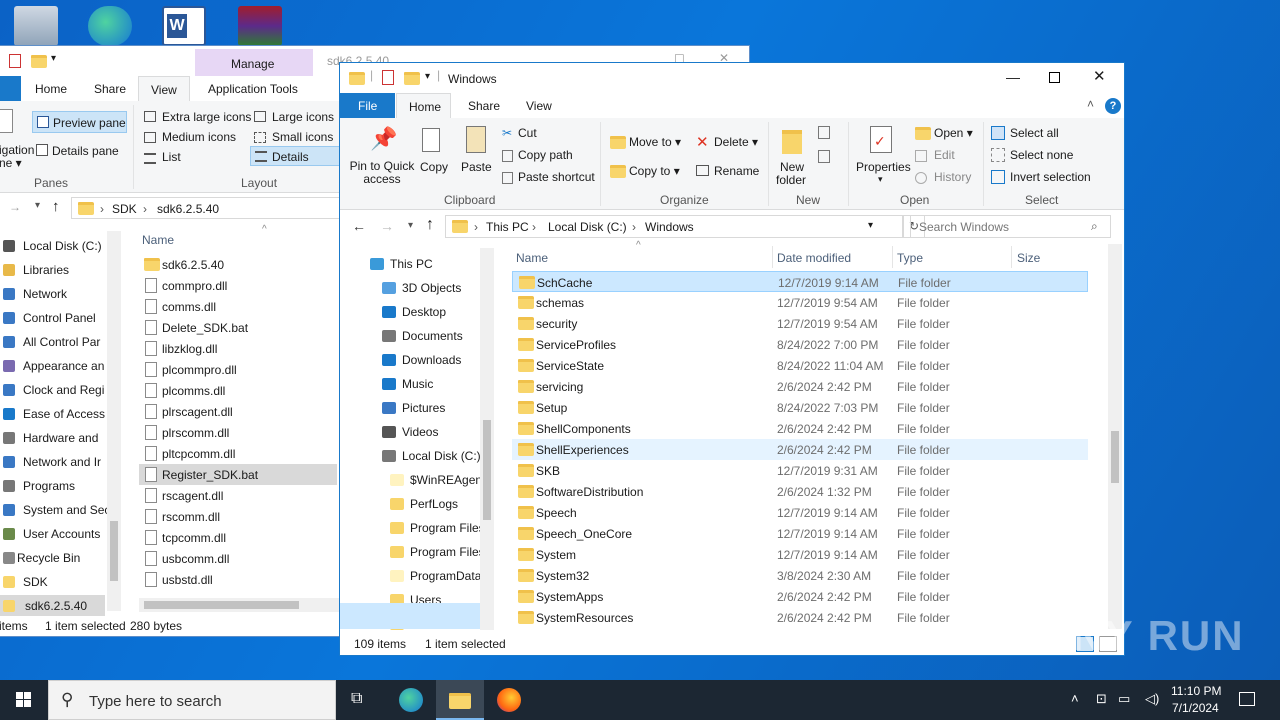  What do you see at coordinates (184, 26) in the screenshot?
I see `word-icon: W` at bounding box center [184, 26].